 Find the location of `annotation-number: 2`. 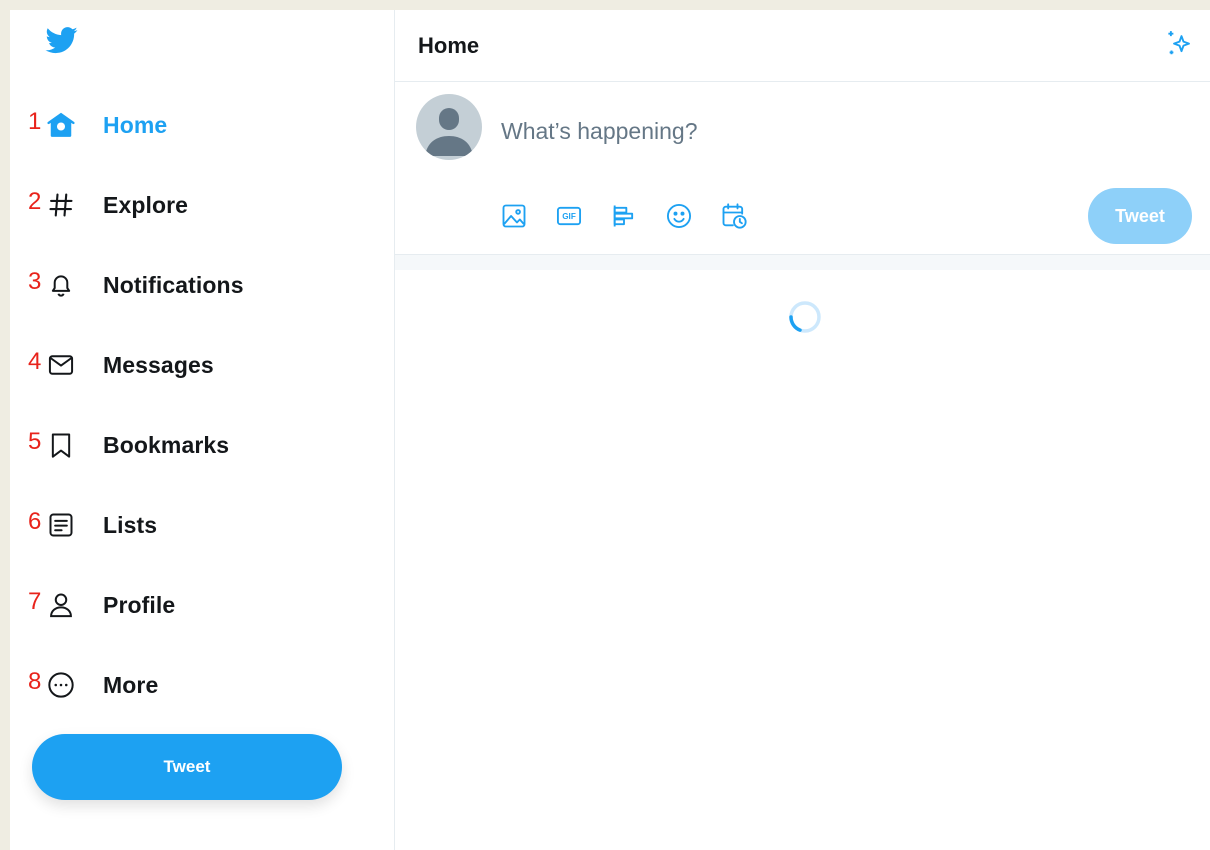

annotation-number: 2 is located at coordinates (35, 201).